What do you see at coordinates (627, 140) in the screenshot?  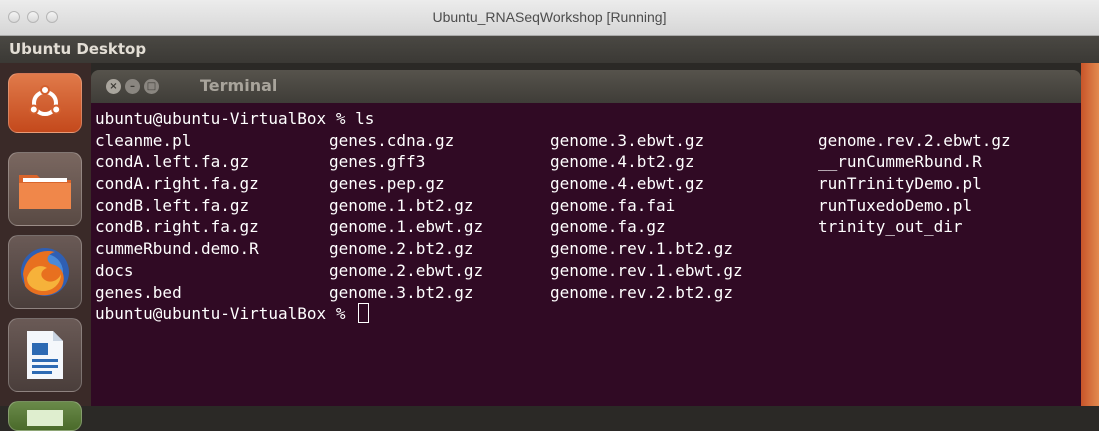 I see `file-name: genome.3.ebwt.gz` at bounding box center [627, 140].